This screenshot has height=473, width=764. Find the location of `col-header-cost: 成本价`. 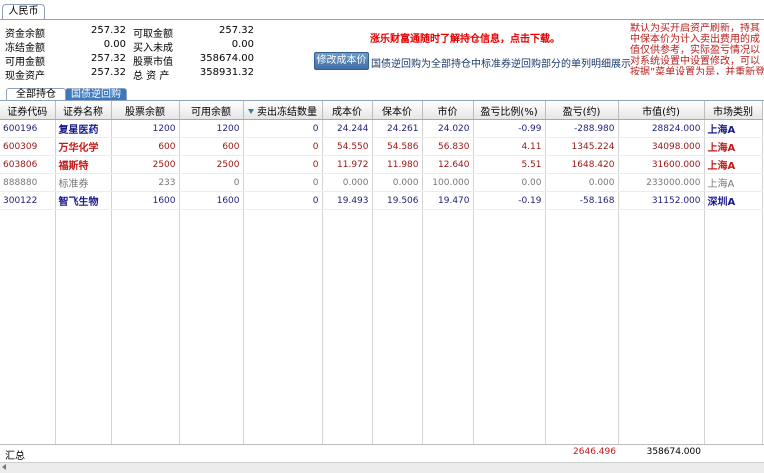

col-header-cost: 成本价 is located at coordinates (347, 110).